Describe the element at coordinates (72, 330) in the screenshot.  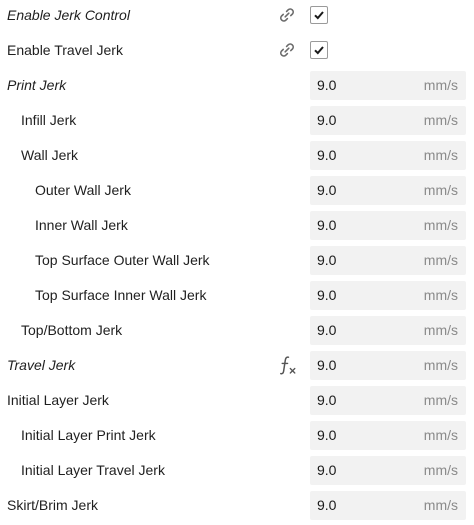
I see `setting-label: Top/Bottom Jerk` at that location.